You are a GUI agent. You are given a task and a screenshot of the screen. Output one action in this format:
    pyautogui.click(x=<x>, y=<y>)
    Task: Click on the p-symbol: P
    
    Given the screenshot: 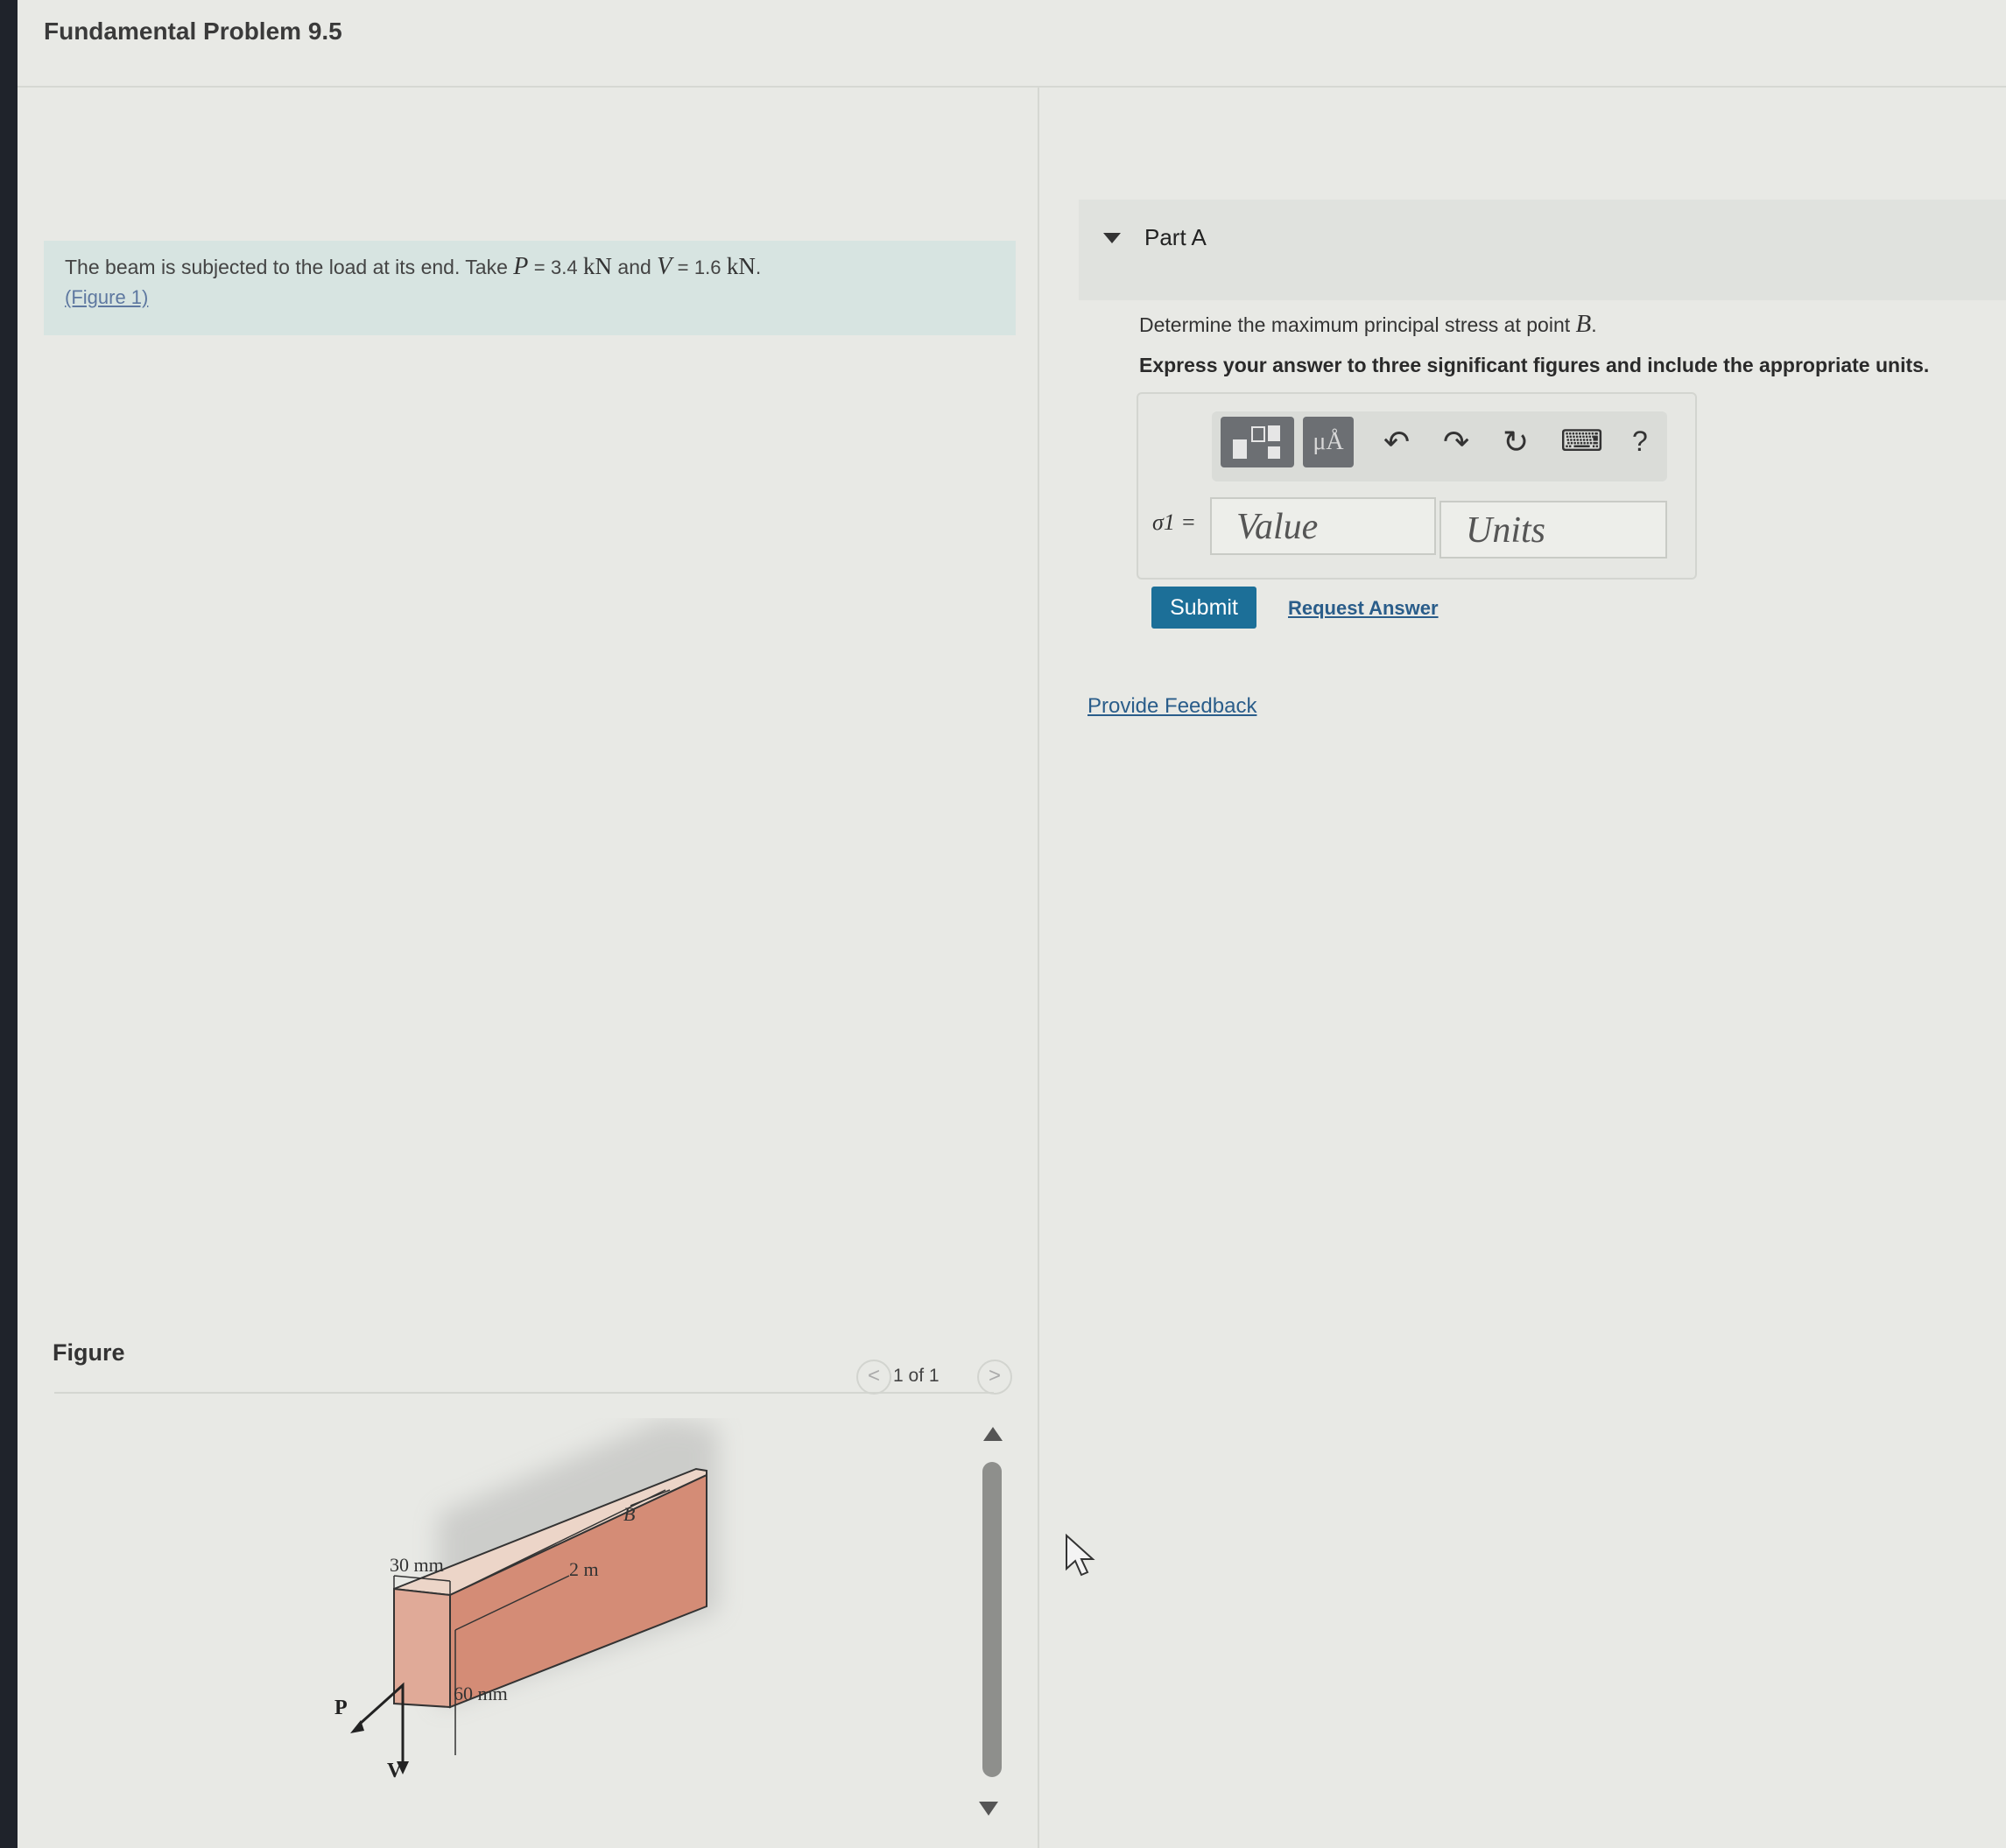 What is the action you would take?
    pyautogui.click(x=521, y=266)
    